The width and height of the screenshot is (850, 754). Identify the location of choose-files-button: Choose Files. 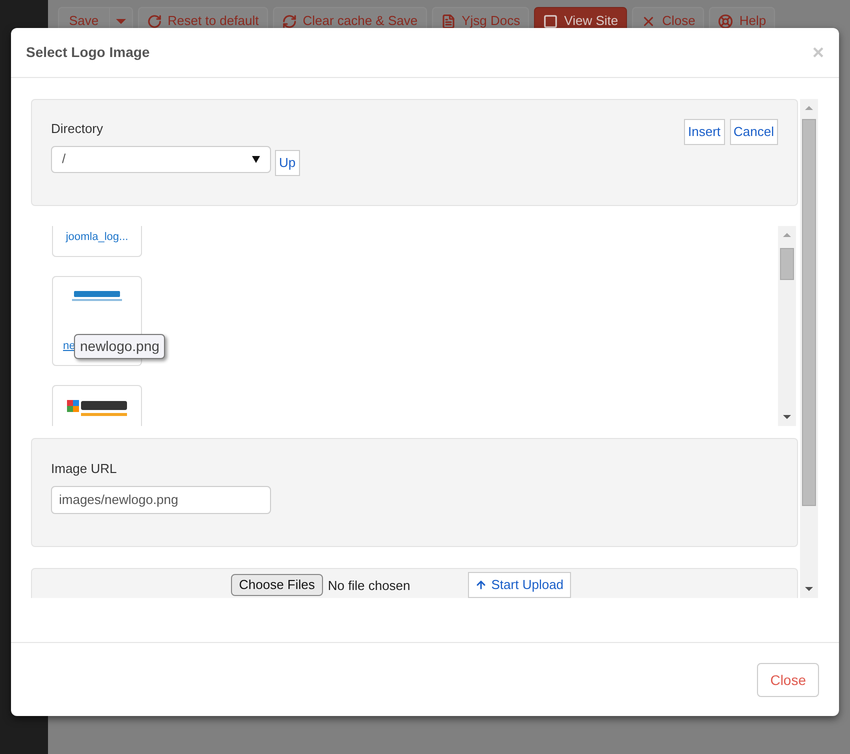
(277, 585).